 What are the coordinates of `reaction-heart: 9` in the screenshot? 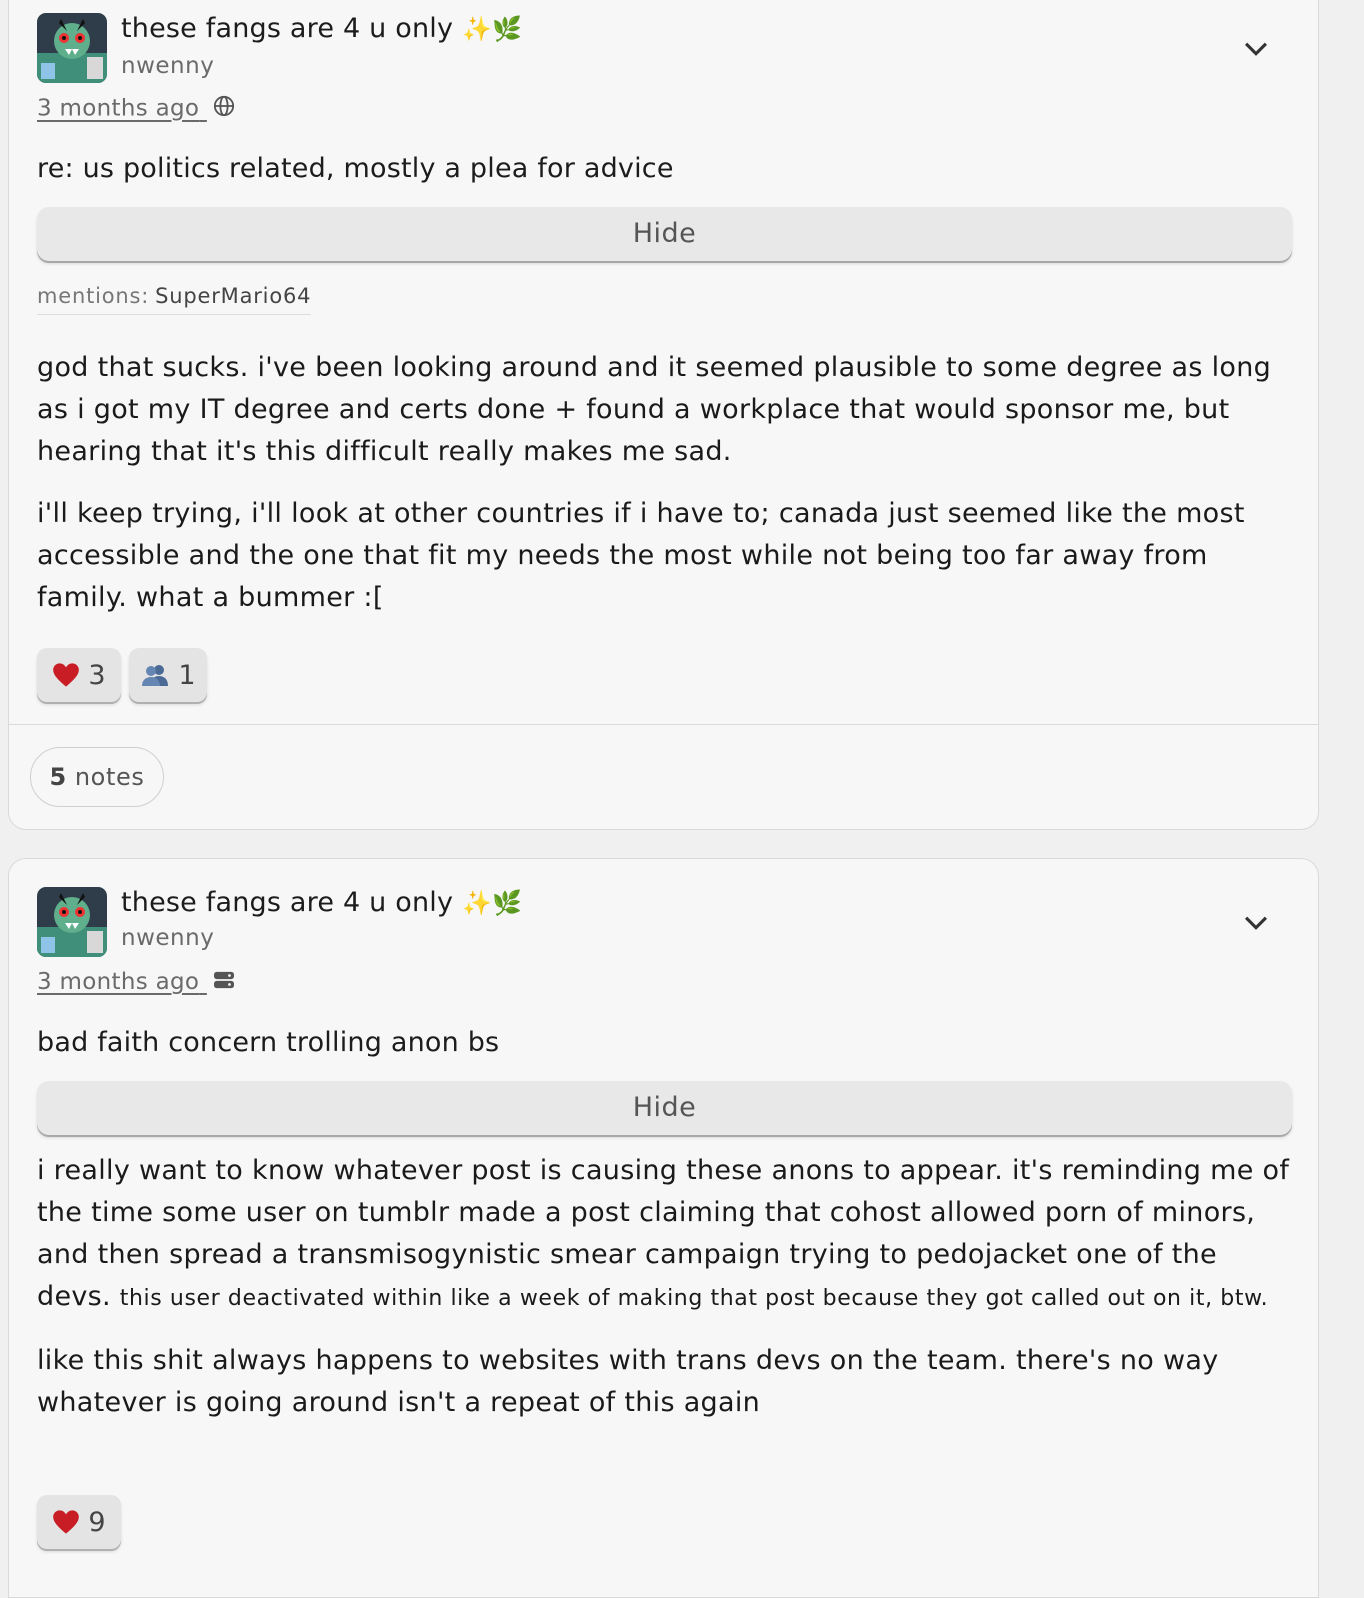 It's located at (79, 1522).